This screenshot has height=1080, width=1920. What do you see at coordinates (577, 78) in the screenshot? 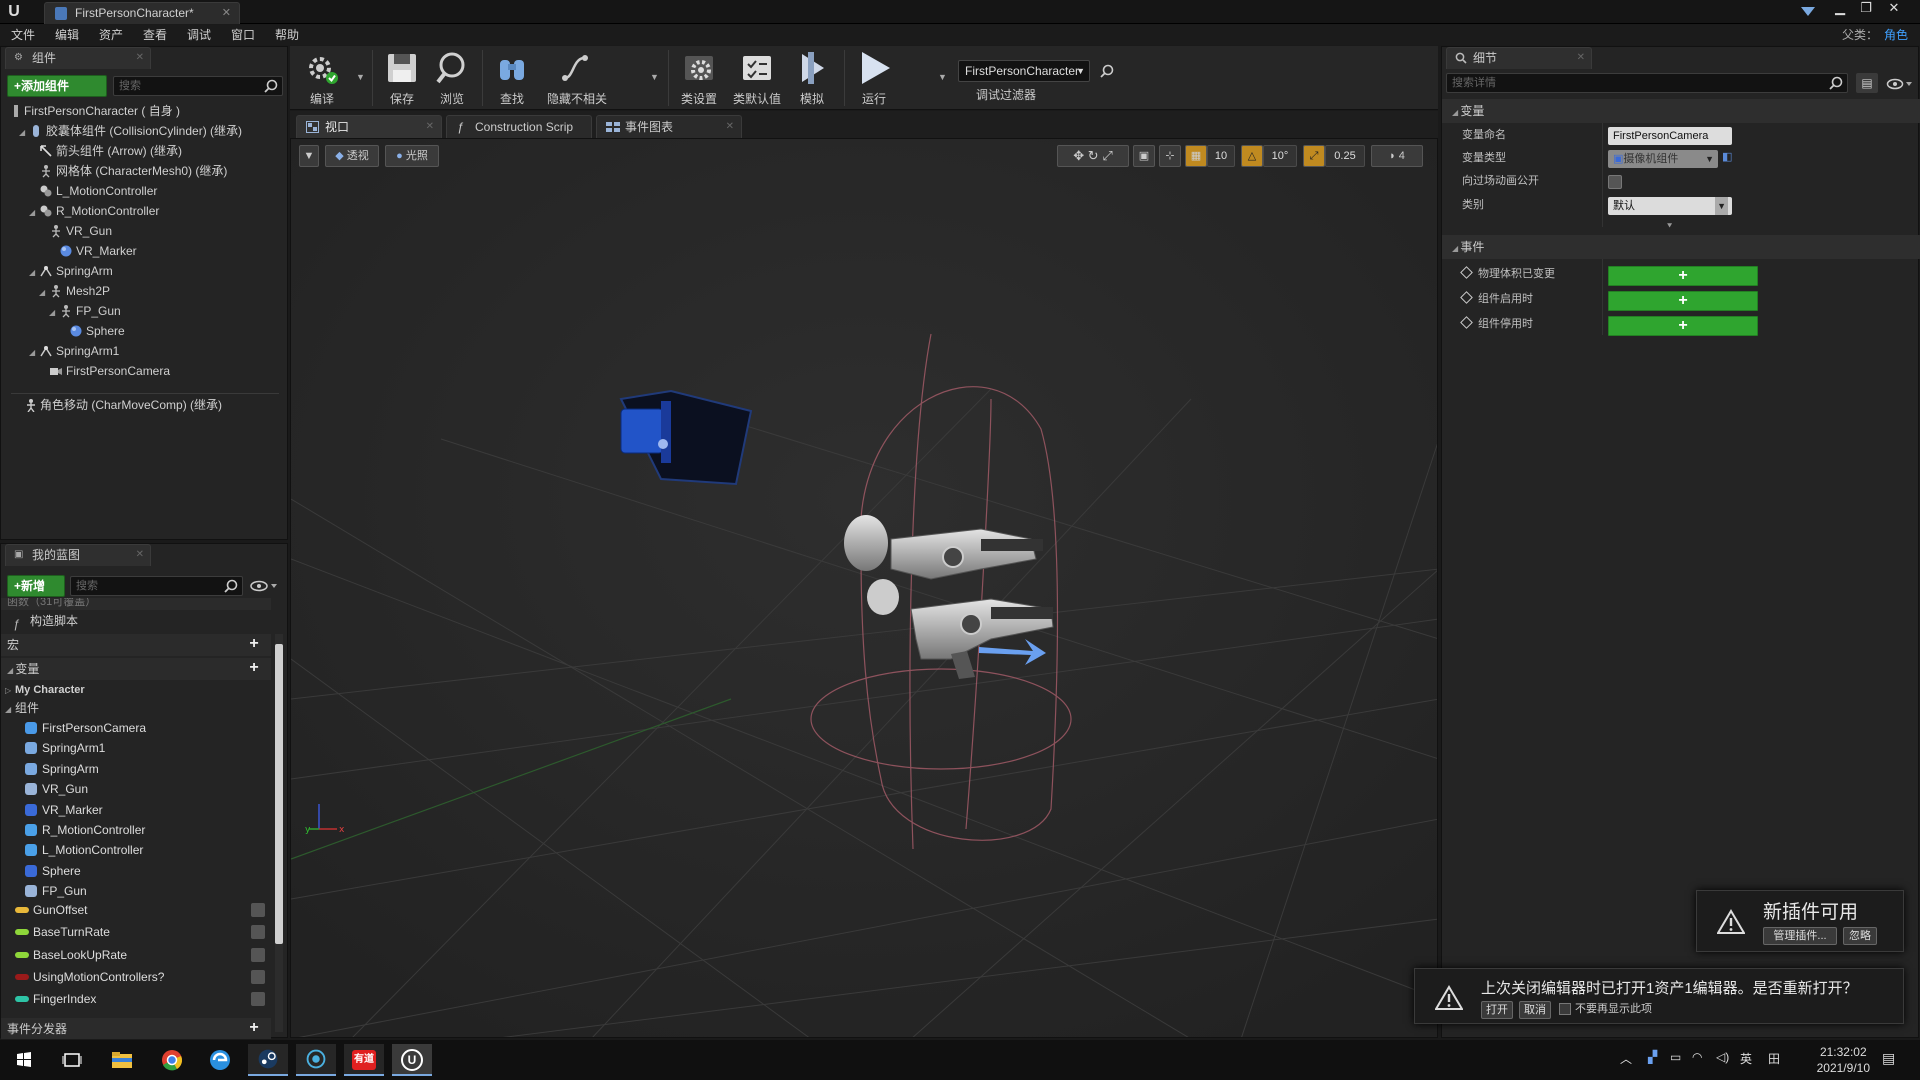
I see `hide-unrelated-button: 隐藏不相关` at bounding box center [577, 78].